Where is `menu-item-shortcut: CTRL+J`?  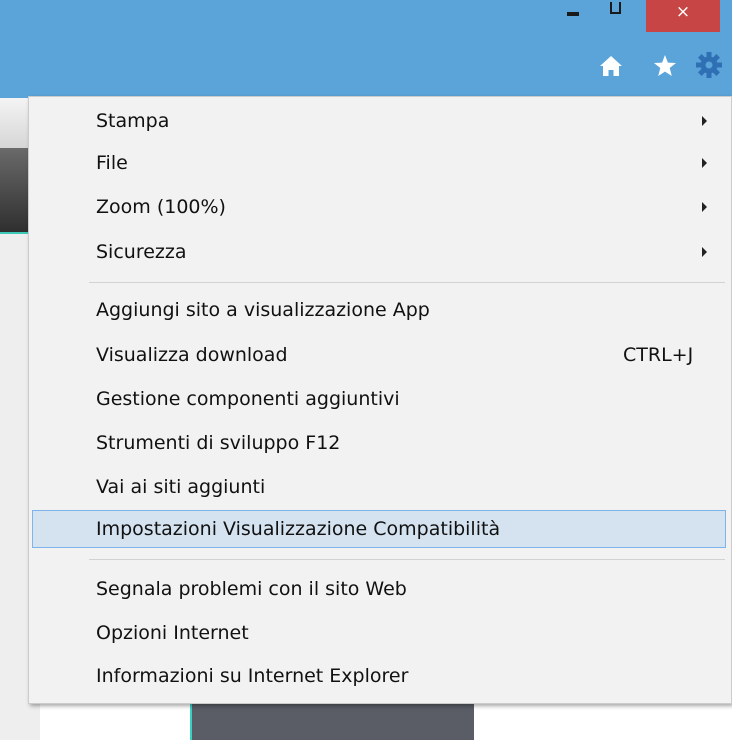
menu-item-shortcut: CTRL+J is located at coordinates (658, 355).